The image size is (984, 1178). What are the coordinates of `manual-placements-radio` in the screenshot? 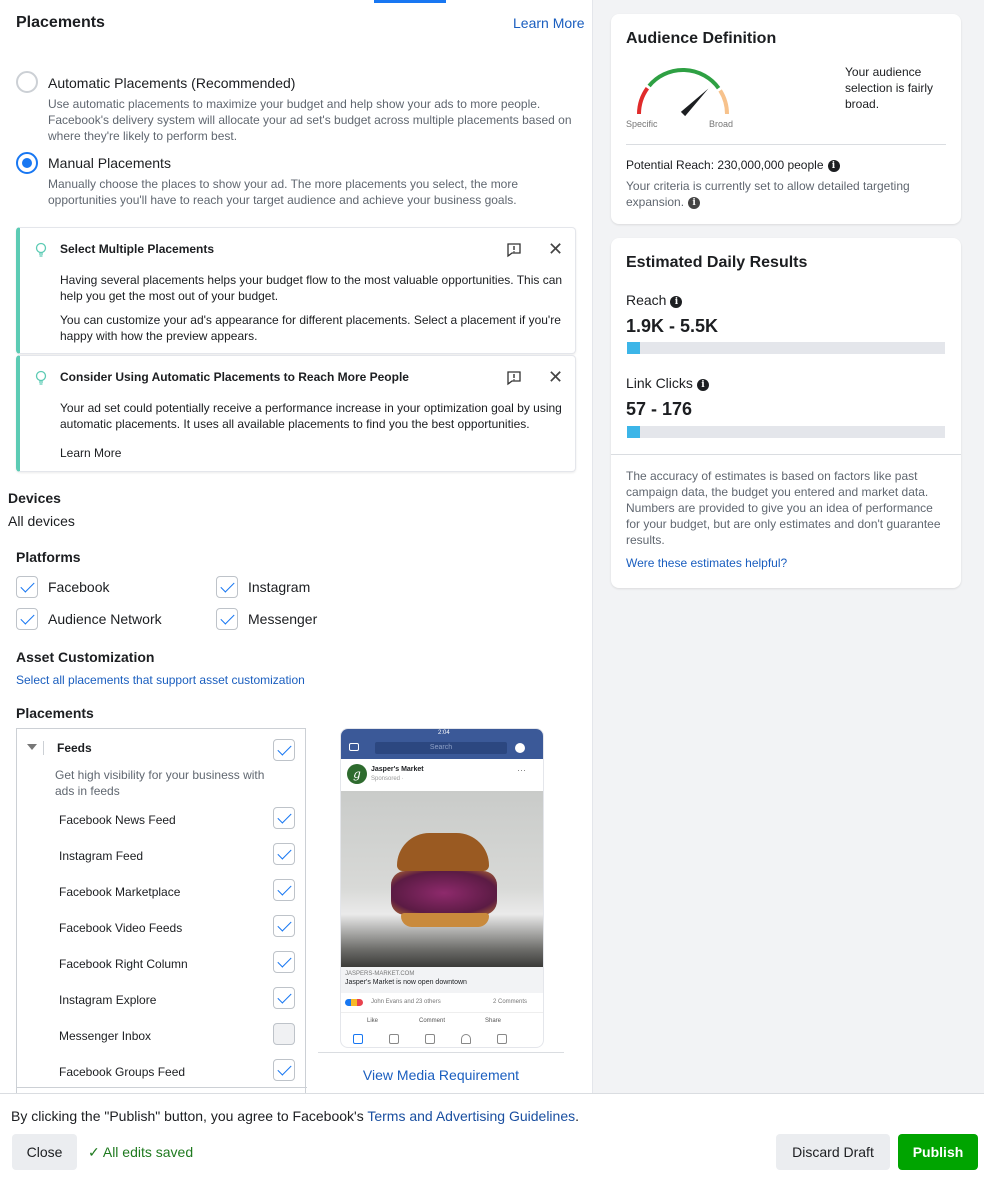 It's located at (27, 163).